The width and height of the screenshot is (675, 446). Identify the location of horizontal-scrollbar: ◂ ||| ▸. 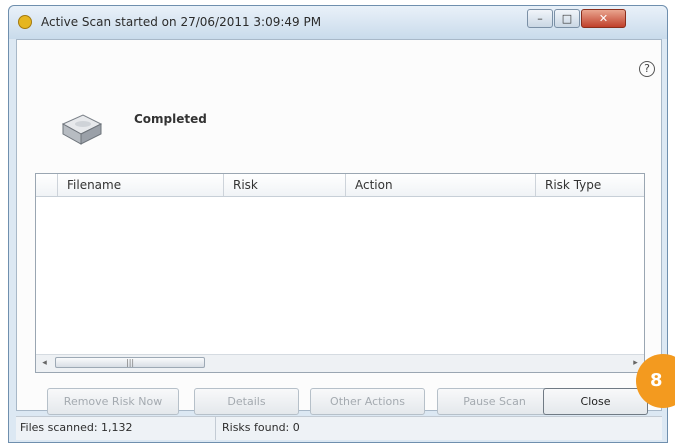
(340, 363).